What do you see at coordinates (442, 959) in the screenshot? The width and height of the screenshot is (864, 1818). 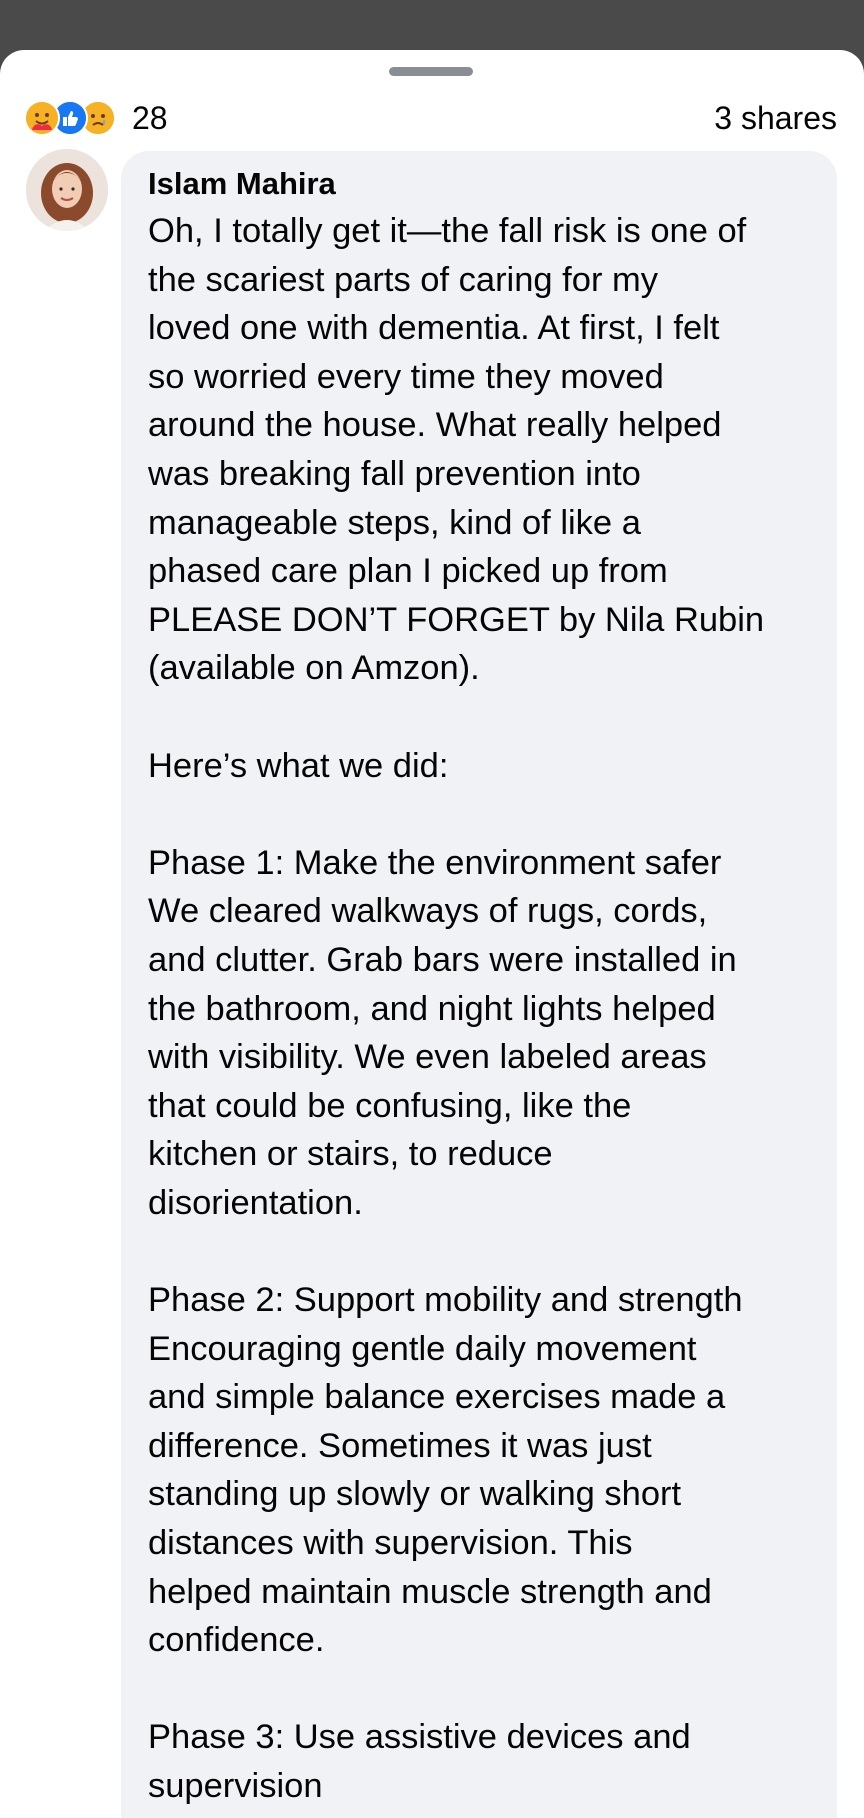 I see `comment-text-line: and clutter. Grab bars were installed in` at bounding box center [442, 959].